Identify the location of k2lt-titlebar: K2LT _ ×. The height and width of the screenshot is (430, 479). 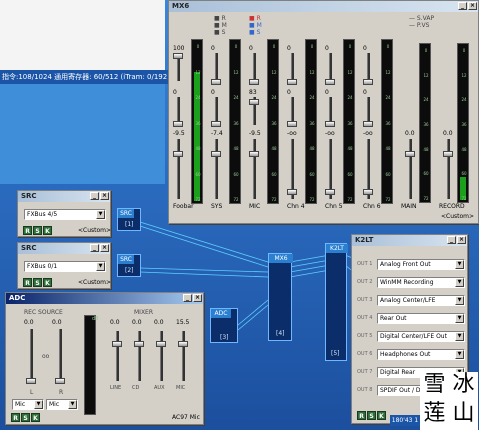
(409, 240).